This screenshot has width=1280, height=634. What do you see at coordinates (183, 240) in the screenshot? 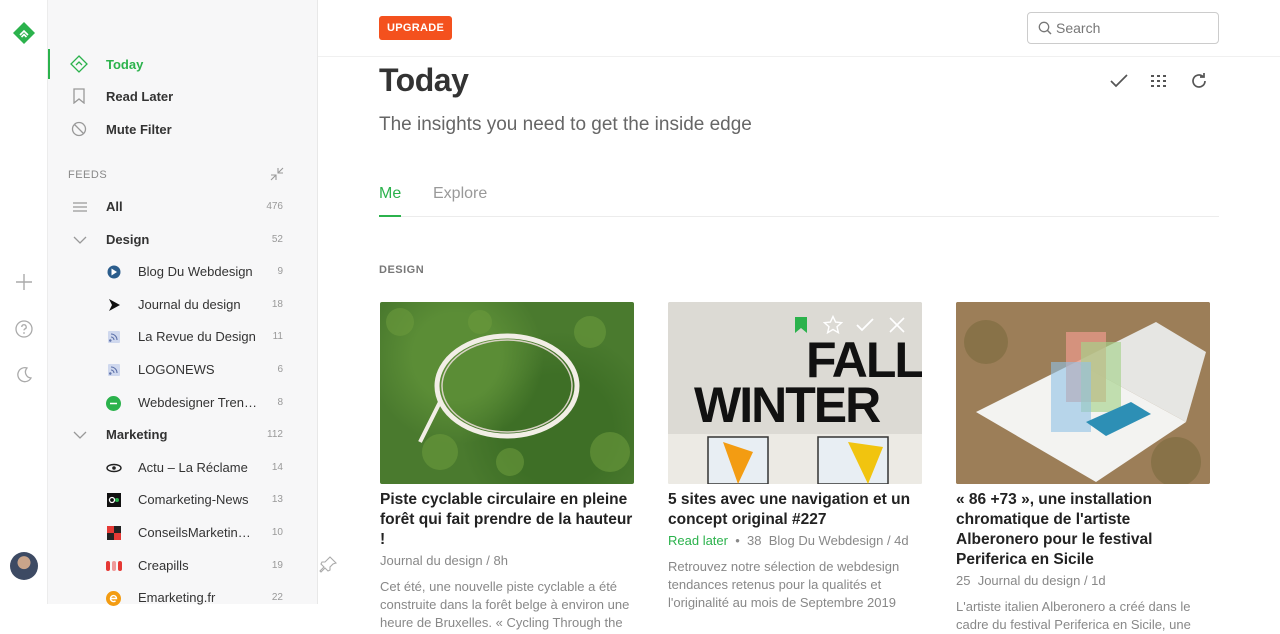
I see `group-design: Design 52` at bounding box center [183, 240].